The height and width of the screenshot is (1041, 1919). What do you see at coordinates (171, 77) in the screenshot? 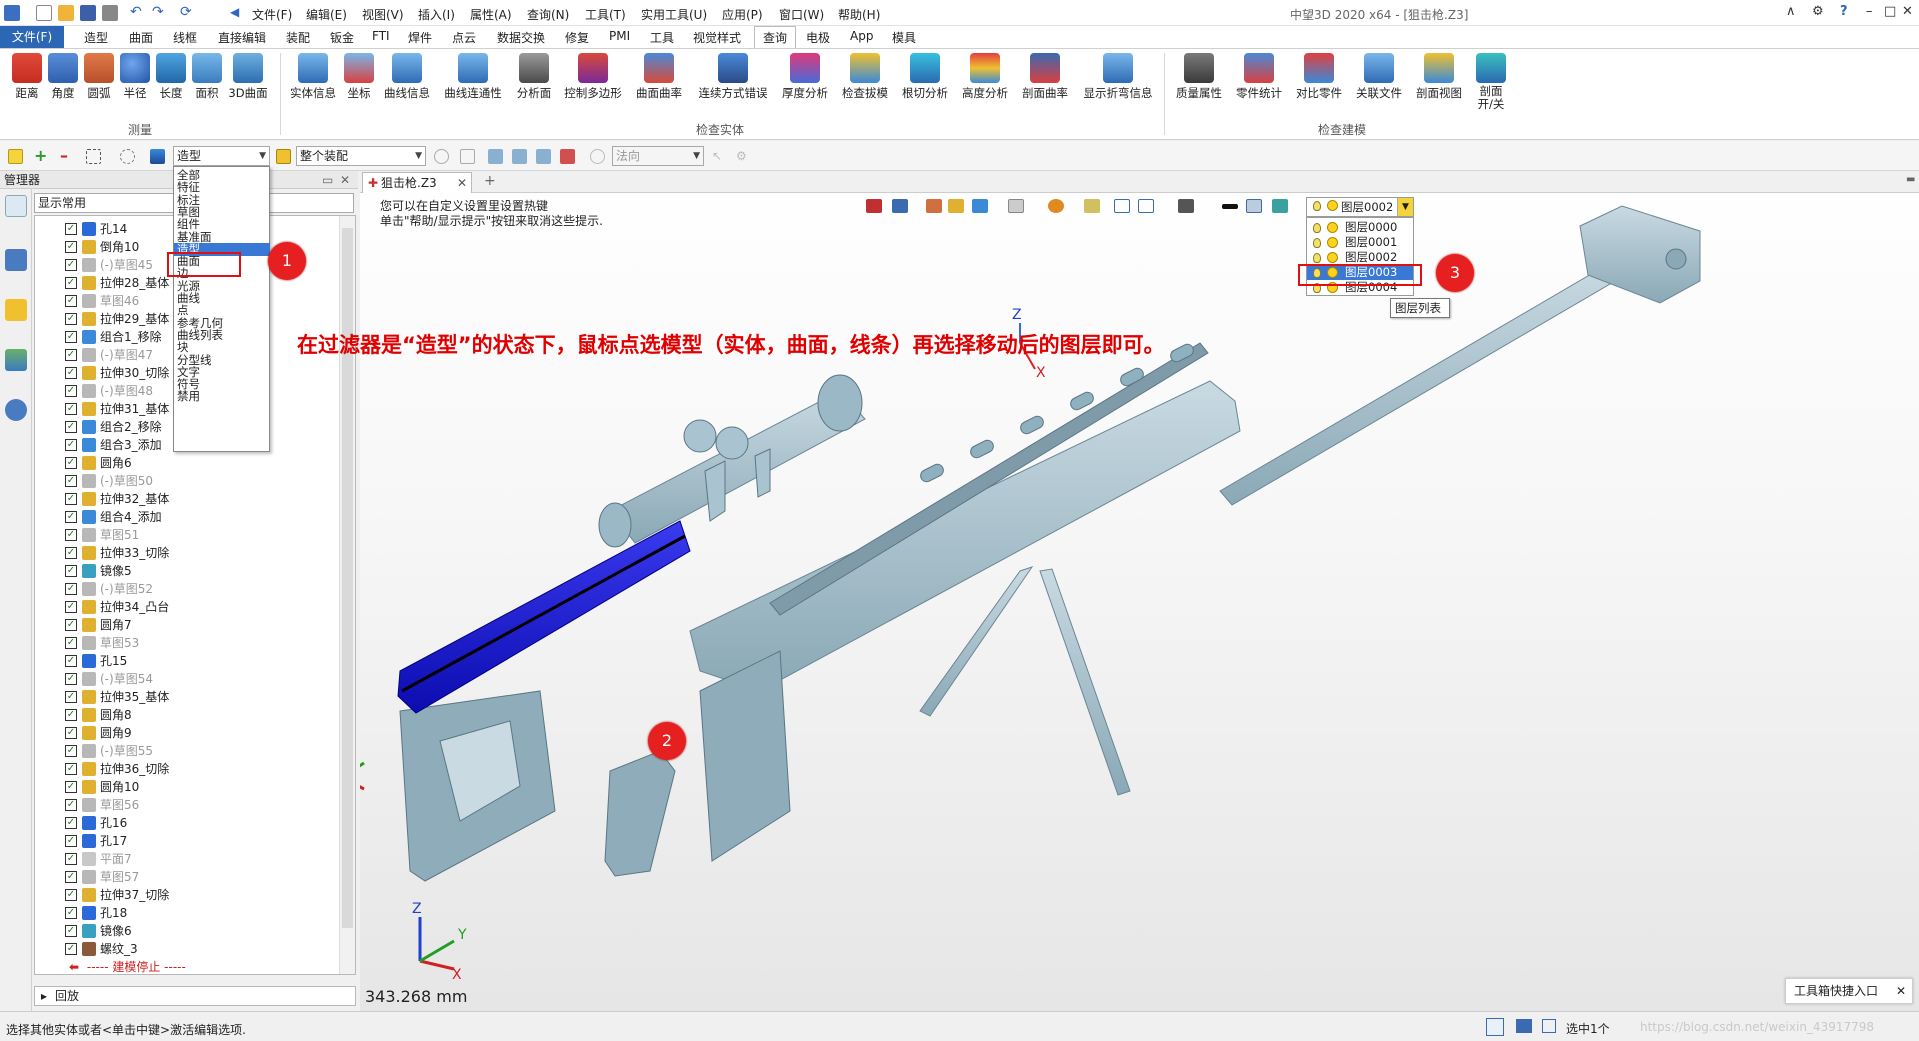
I see `length-button: 长度` at bounding box center [171, 77].